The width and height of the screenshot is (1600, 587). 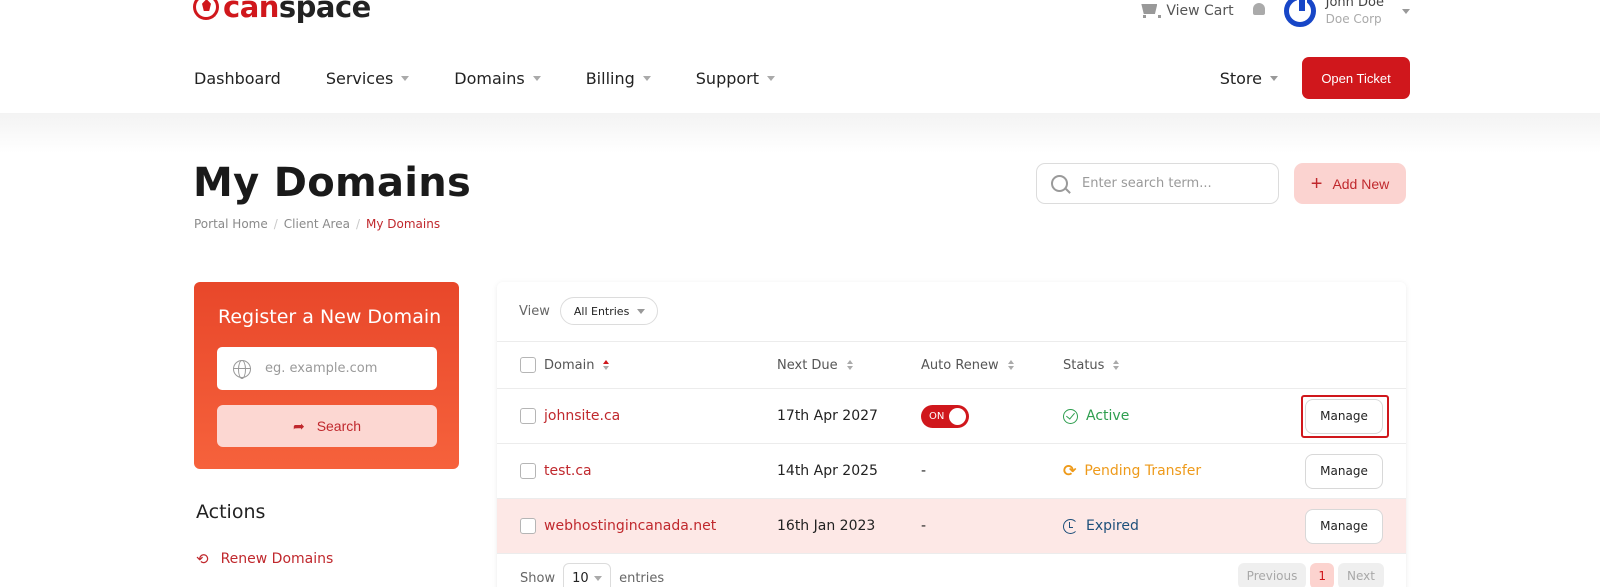 I want to click on renew-domains-link: ⟲ Renew Domains, so click(x=264, y=559).